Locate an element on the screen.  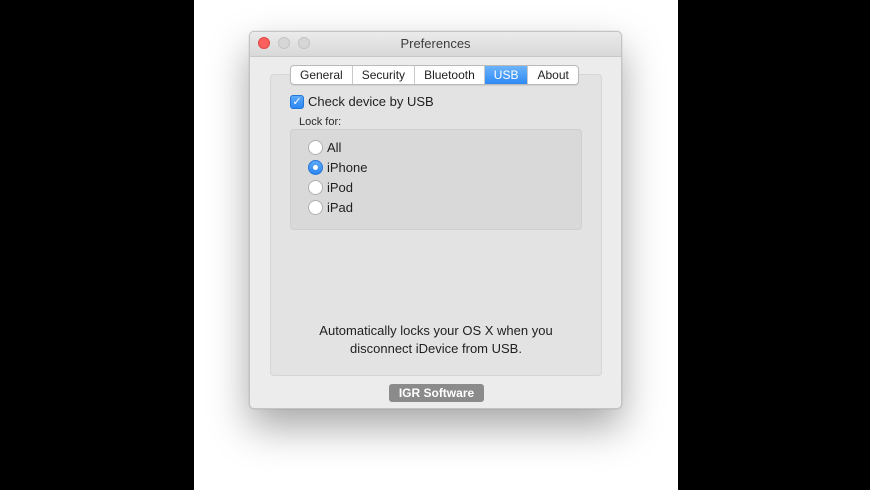
radio-iphone is located at coordinates (315, 167).